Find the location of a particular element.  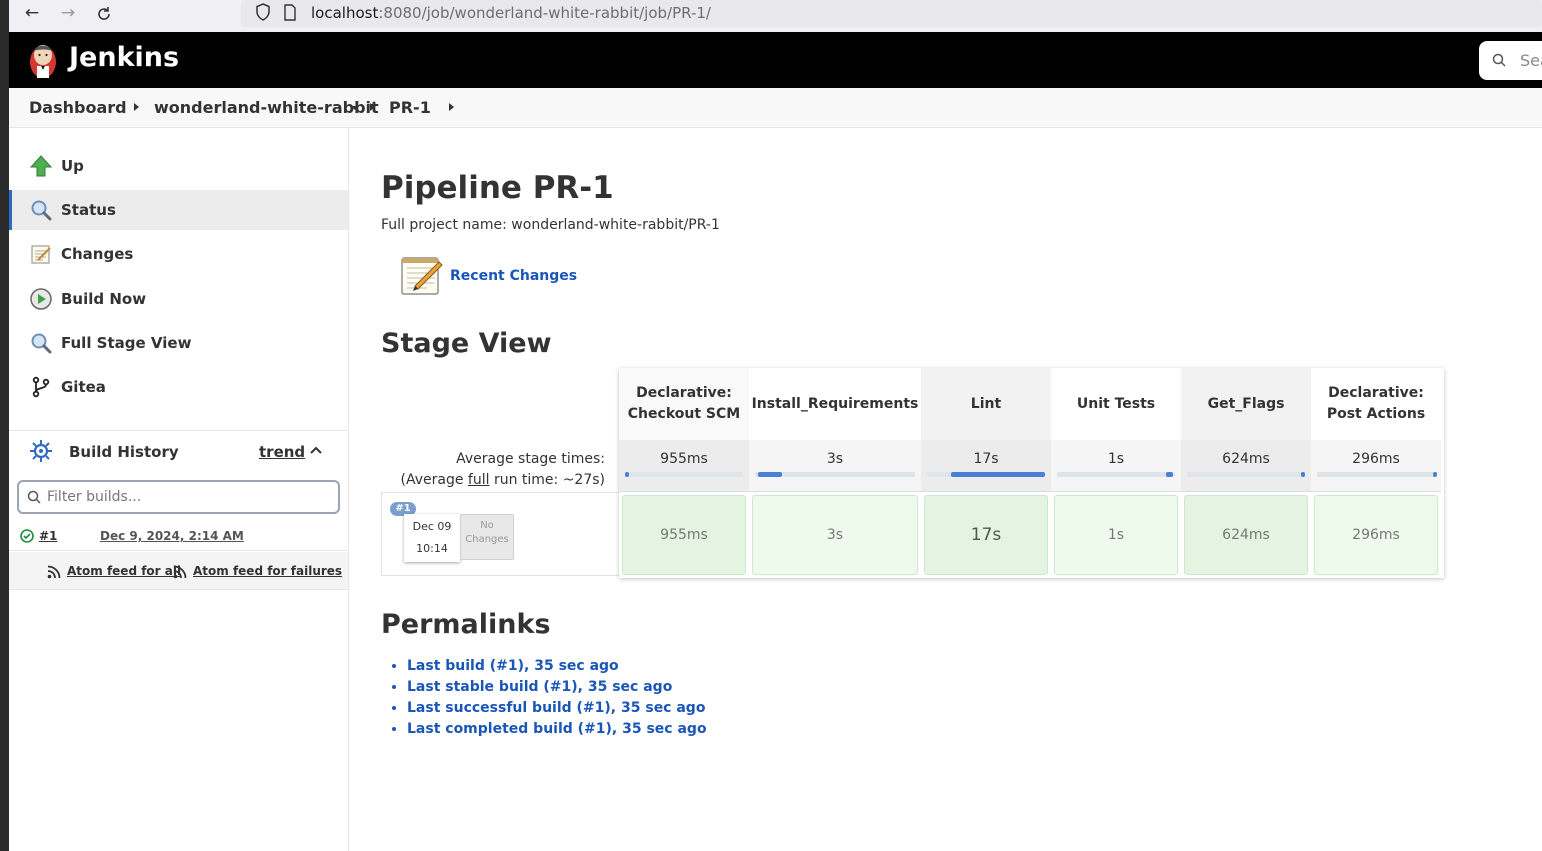

build-date-card: Dec 09 10:14 is located at coordinates (432, 538).